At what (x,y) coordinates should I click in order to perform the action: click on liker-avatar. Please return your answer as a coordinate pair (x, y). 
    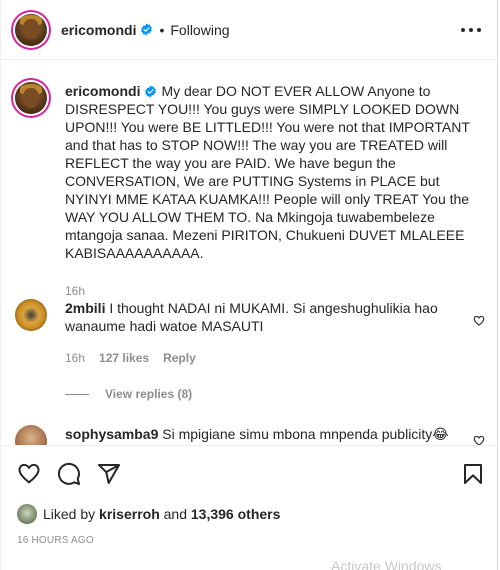
    Looking at the image, I should click on (27, 514).